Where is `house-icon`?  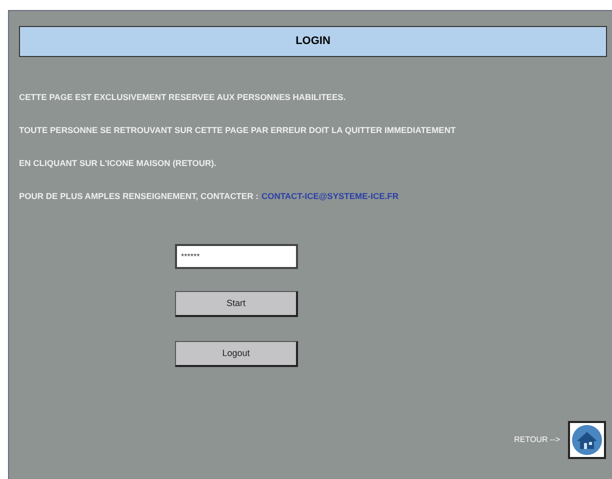 house-icon is located at coordinates (587, 440).